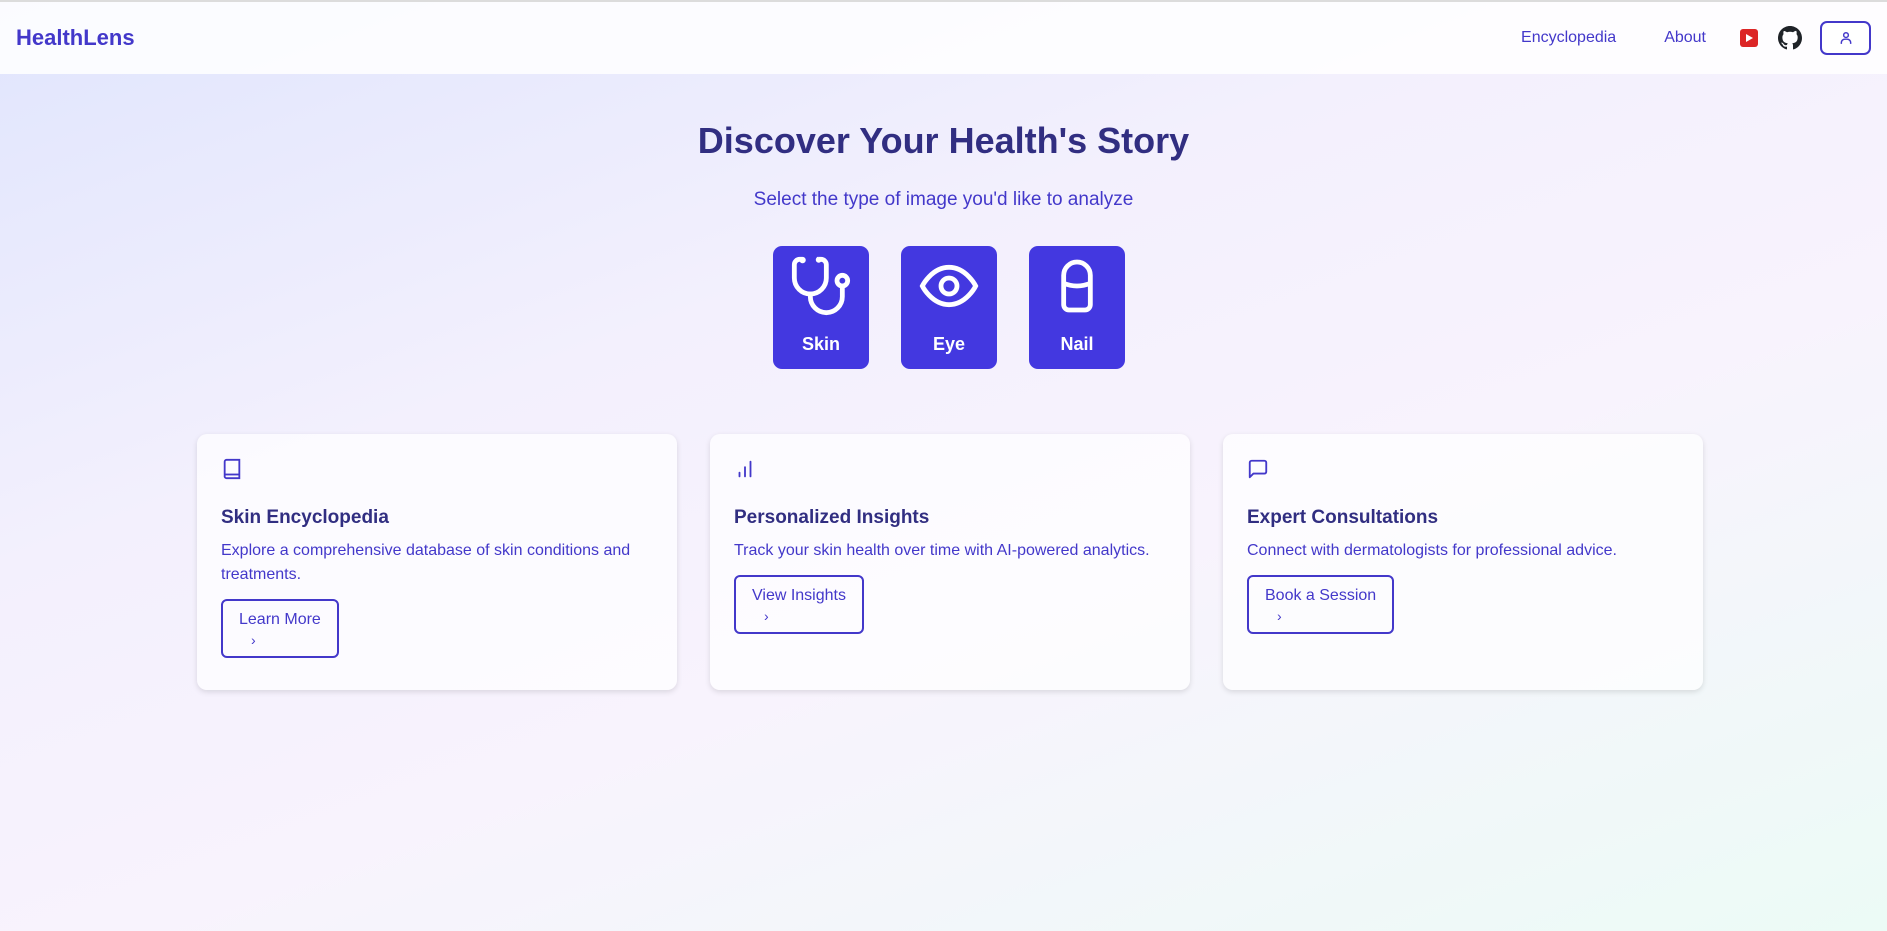 The image size is (1887, 931). What do you see at coordinates (1077, 286) in the screenshot?
I see `nail-icon` at bounding box center [1077, 286].